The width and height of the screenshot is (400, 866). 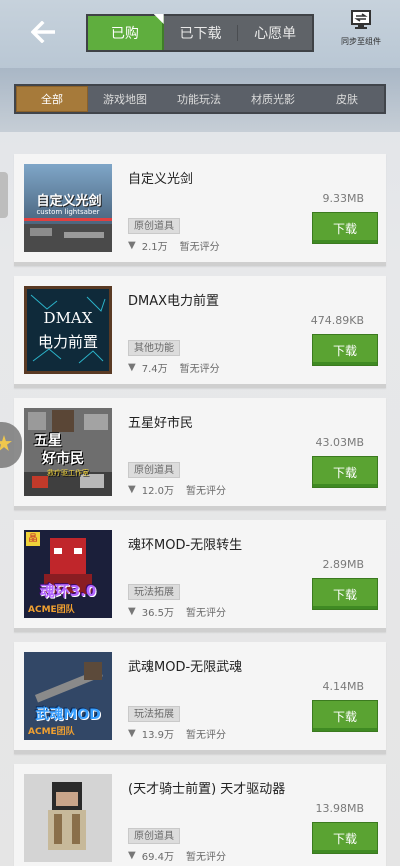 I want to click on item-thumbnail, so click(x=68, y=818).